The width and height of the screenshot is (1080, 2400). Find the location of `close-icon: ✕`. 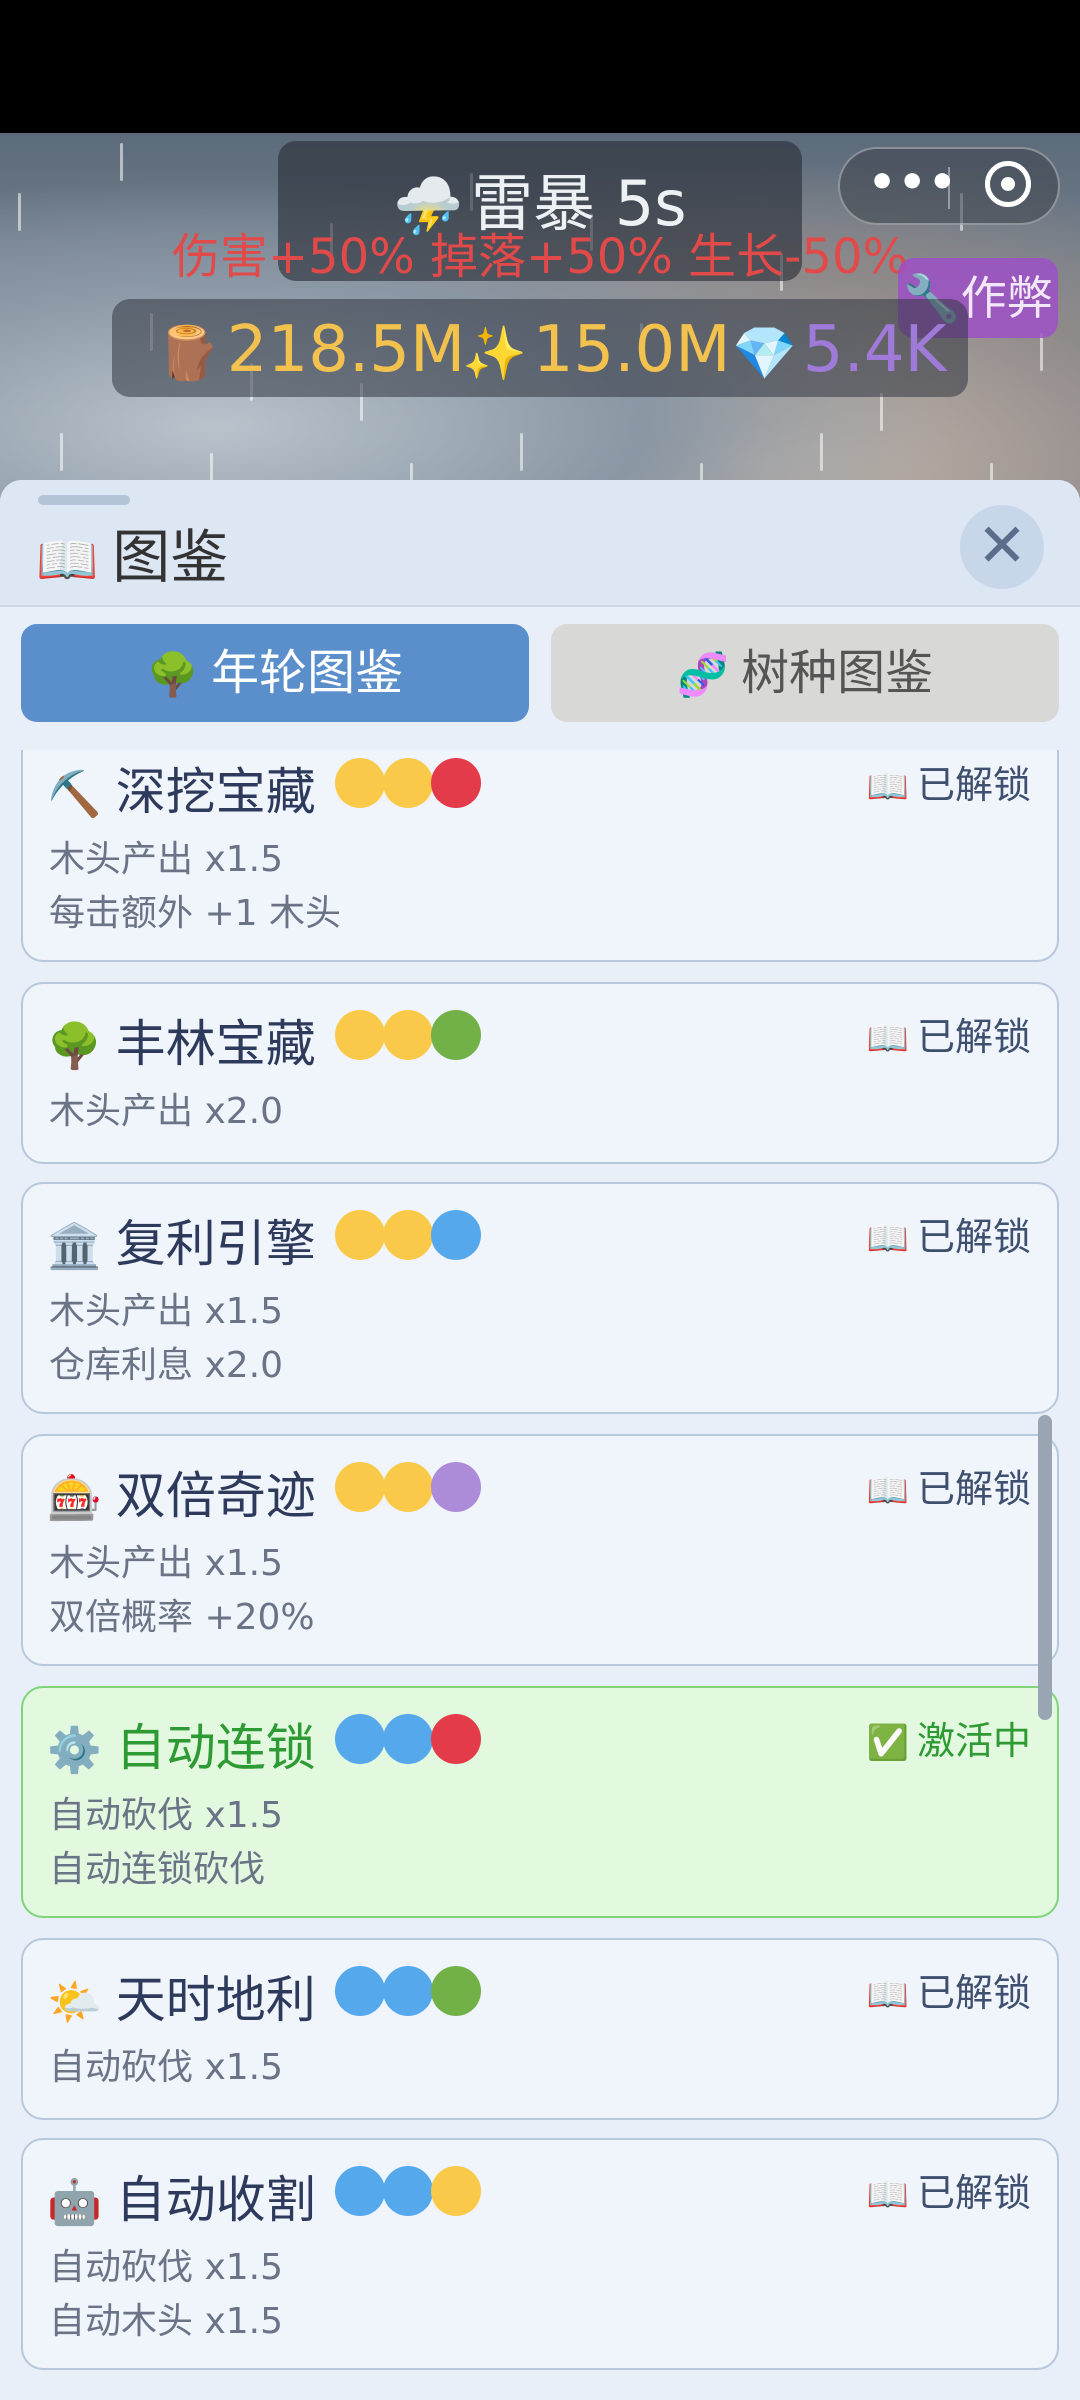

close-icon: ✕ is located at coordinates (1002, 546).